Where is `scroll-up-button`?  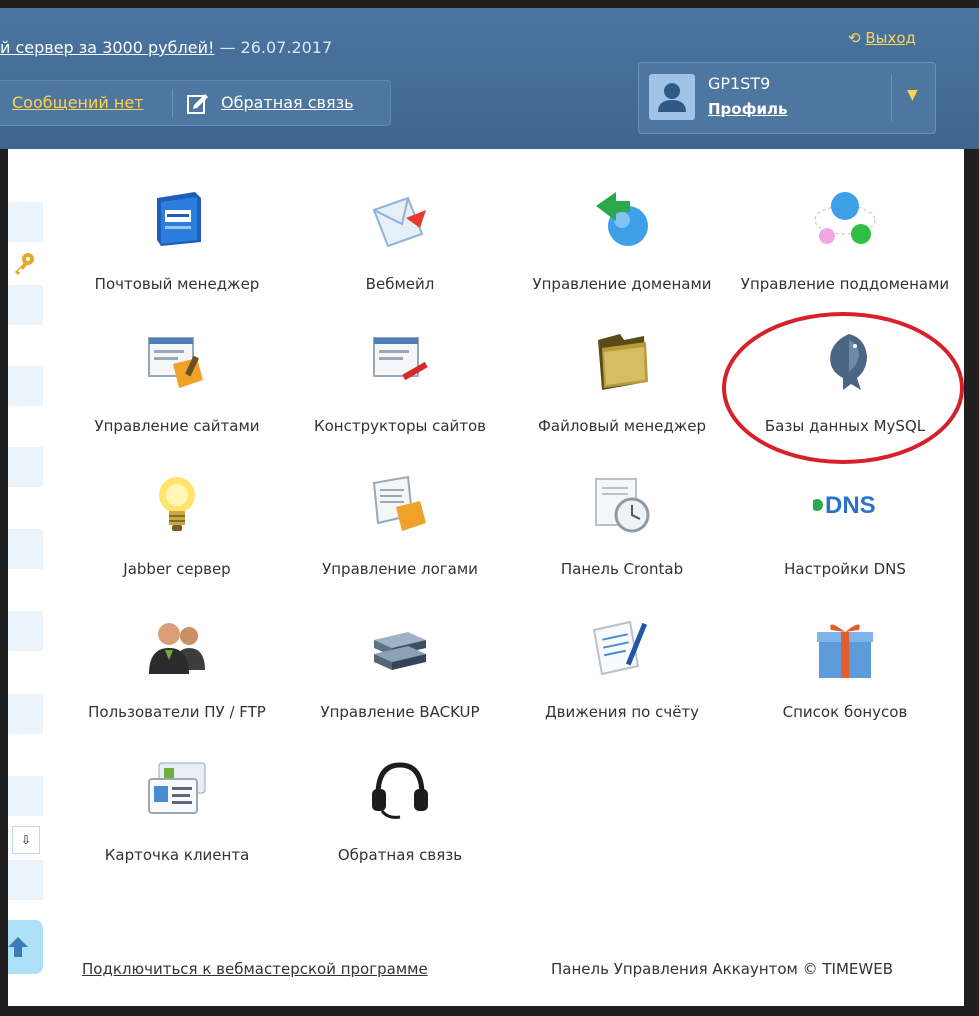
scroll-up-button is located at coordinates (25, 947).